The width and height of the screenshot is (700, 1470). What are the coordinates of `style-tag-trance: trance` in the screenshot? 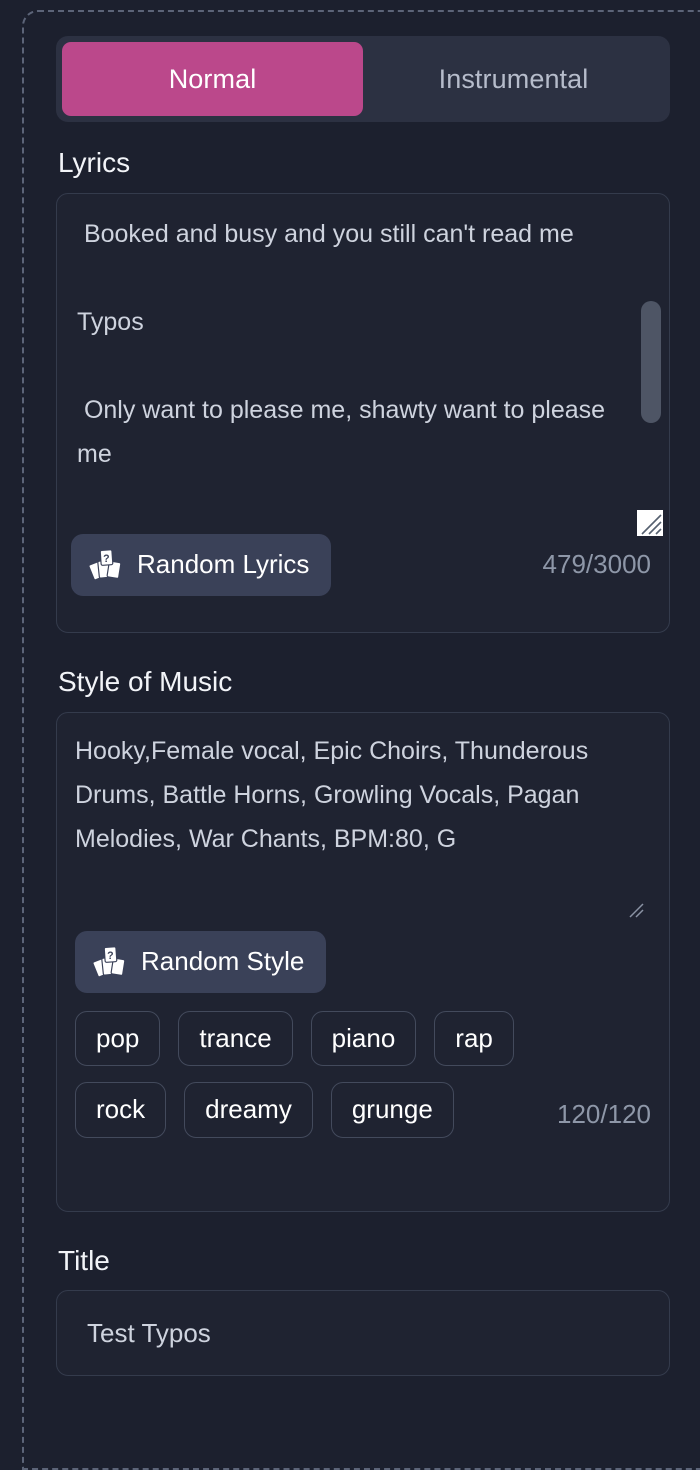 It's located at (235, 1038).